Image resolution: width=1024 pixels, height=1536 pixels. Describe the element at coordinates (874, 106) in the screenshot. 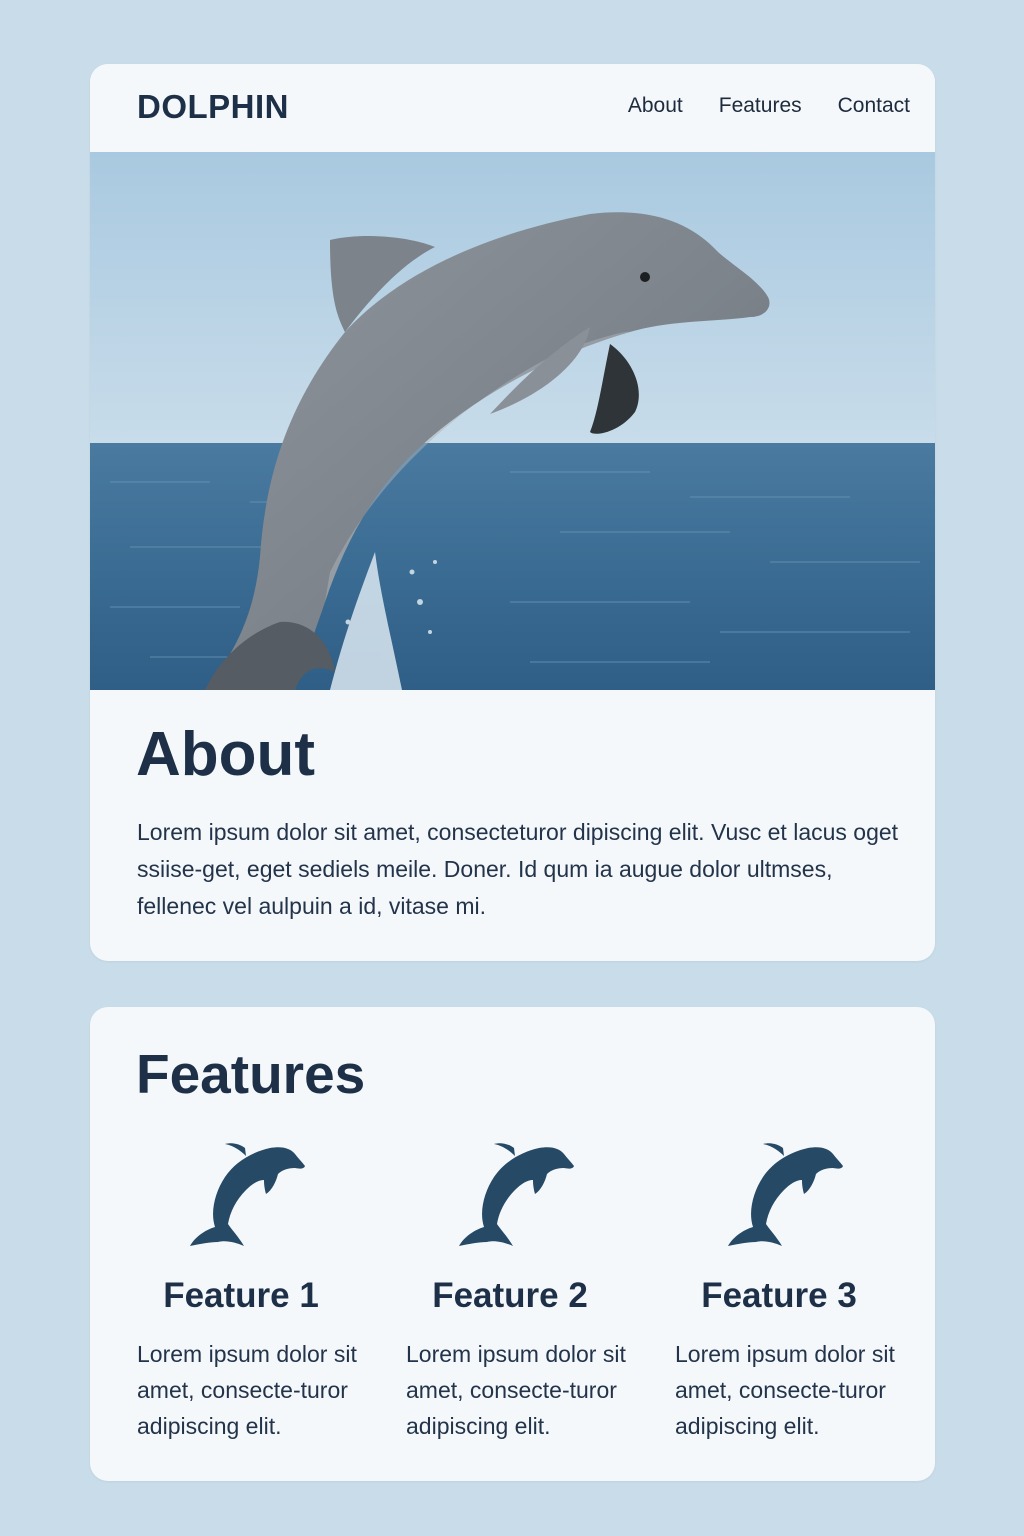

I see `nav-link-contact: Contact` at that location.